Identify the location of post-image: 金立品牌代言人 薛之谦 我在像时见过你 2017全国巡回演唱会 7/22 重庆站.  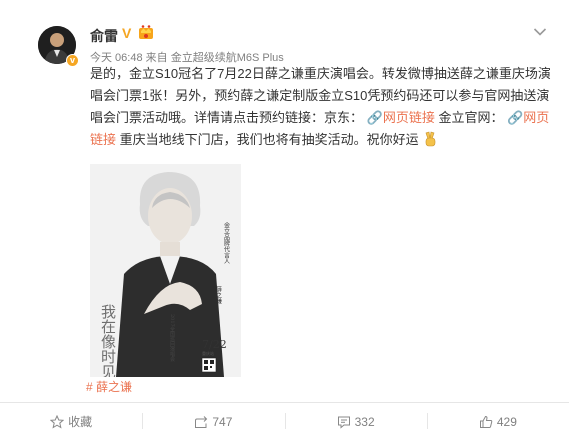
(165, 270).